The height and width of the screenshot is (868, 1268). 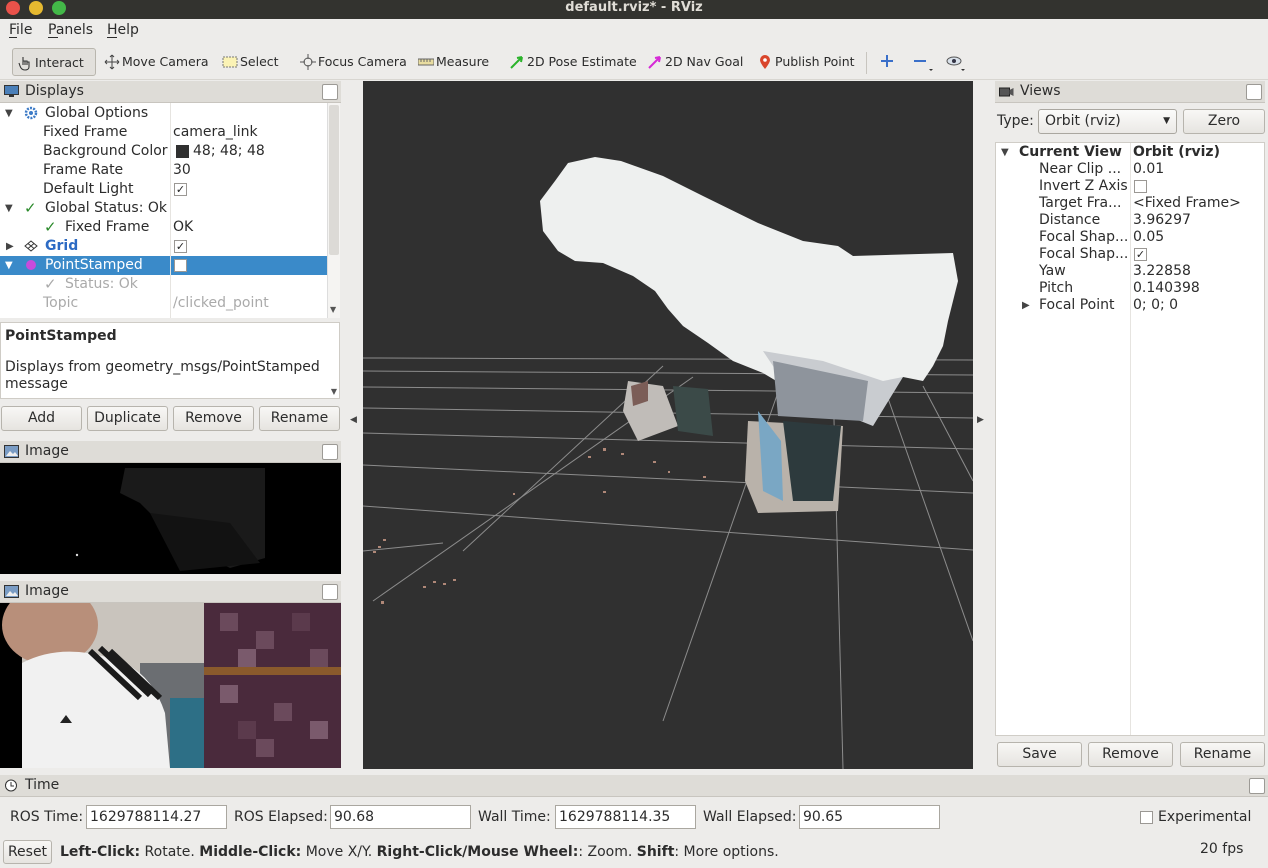 I want to click on tree-row-topic: Topic /clicked_point, so click(x=163, y=303).